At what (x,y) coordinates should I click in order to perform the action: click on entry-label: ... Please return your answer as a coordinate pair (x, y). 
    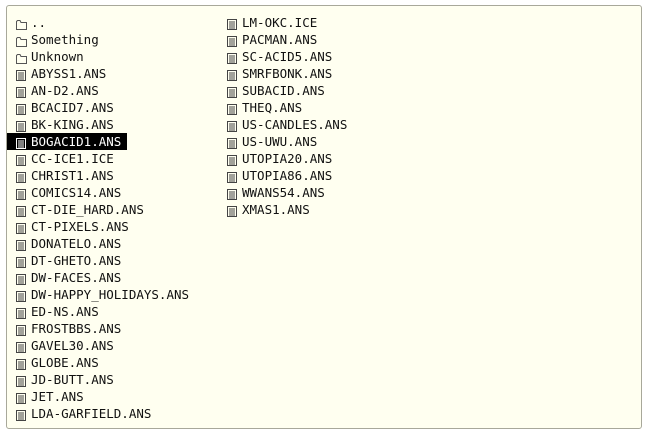
    Looking at the image, I should click on (39, 22).